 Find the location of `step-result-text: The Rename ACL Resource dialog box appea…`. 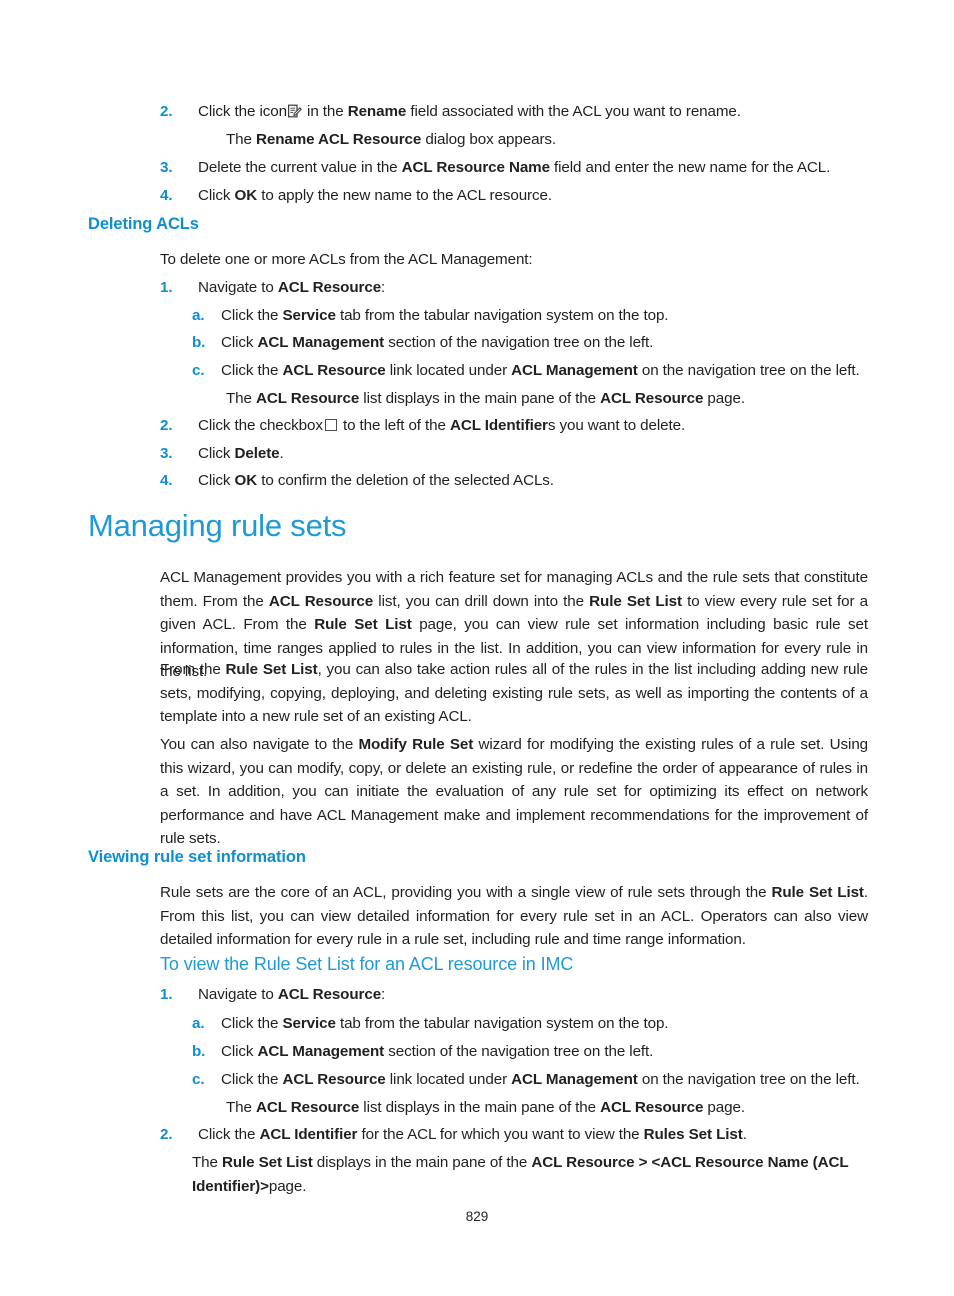

step-result-text: The Rename ACL Resource dialog box appea… is located at coordinates (391, 139).